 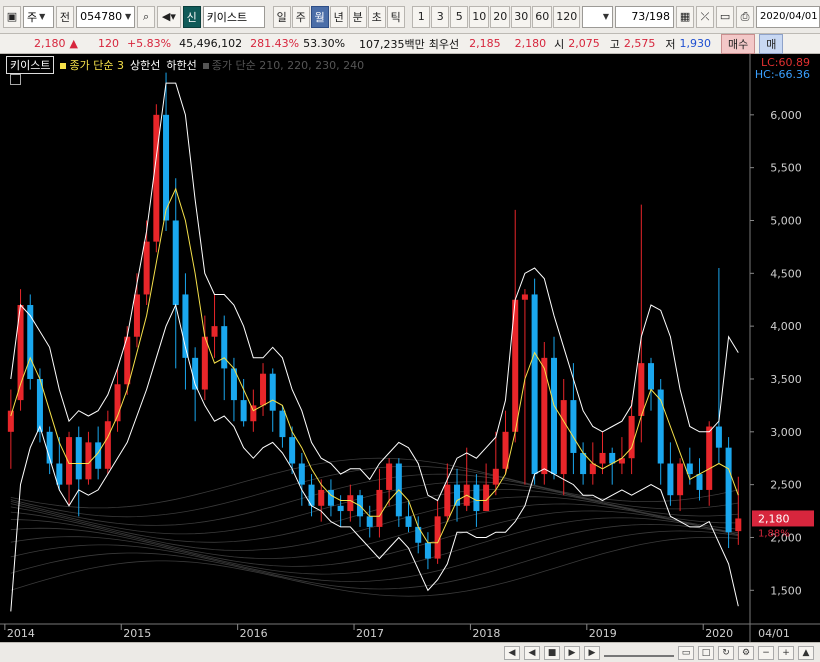 I want to click on x-right-label: 04/01, so click(x=774, y=633).